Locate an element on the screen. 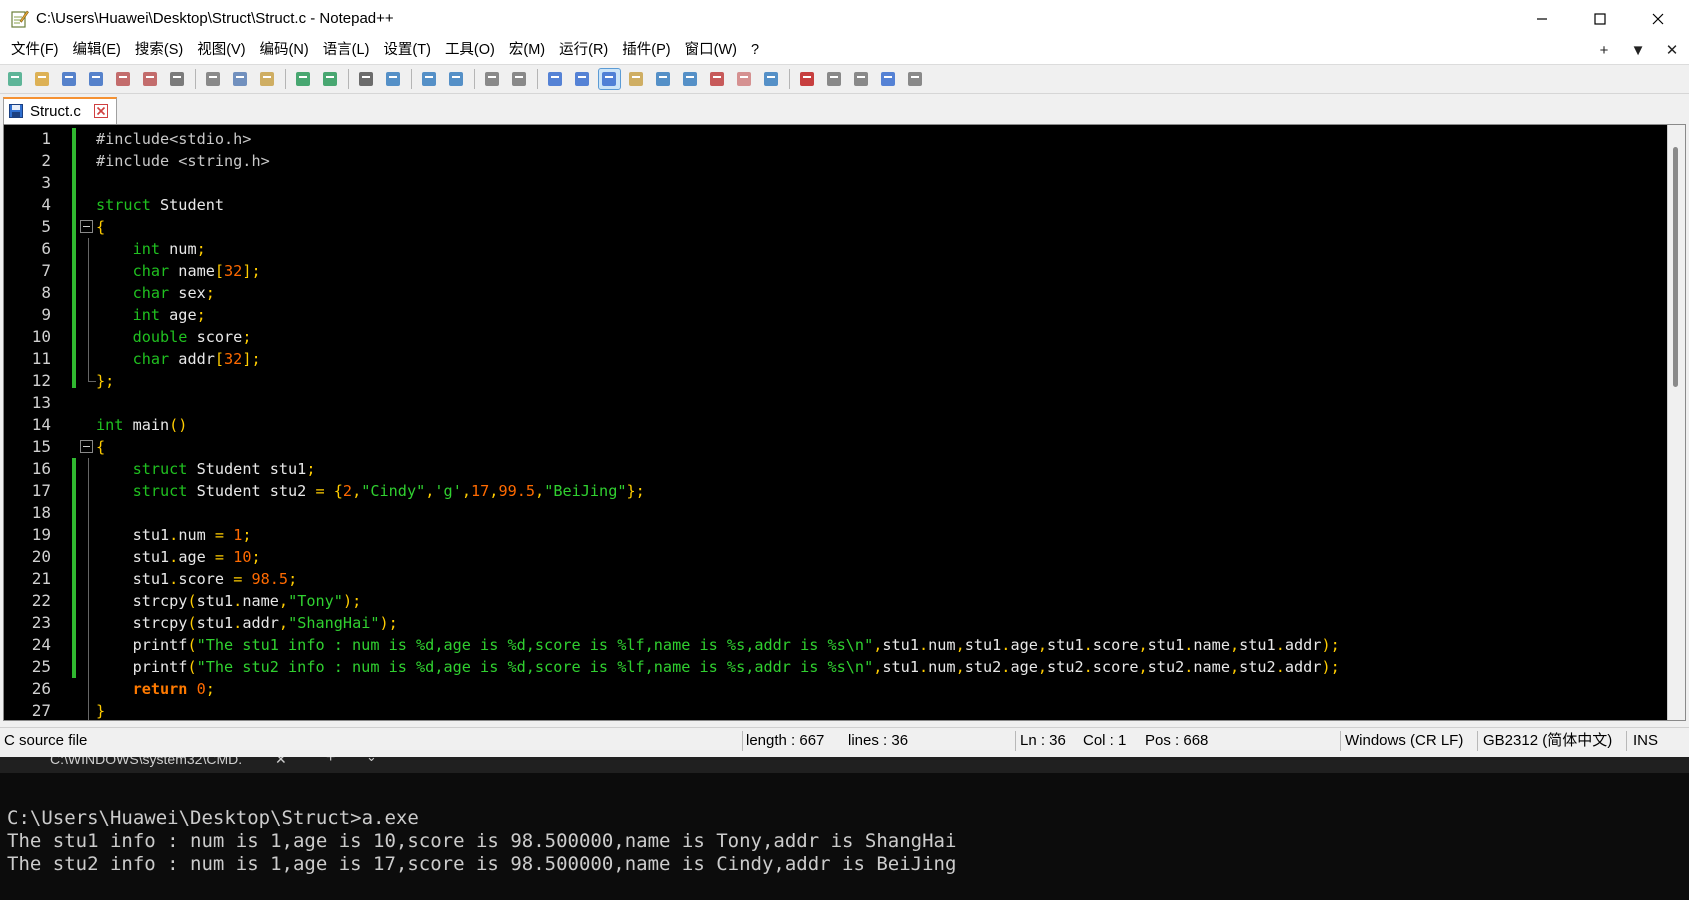 The image size is (1689, 900). save-icon is located at coordinates (69, 79).